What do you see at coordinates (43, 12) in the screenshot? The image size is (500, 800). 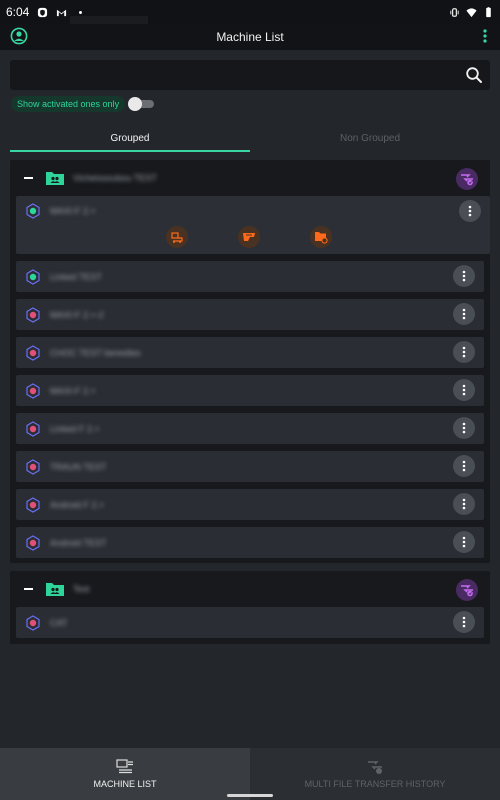 I see `shield-badge-icon` at bounding box center [43, 12].